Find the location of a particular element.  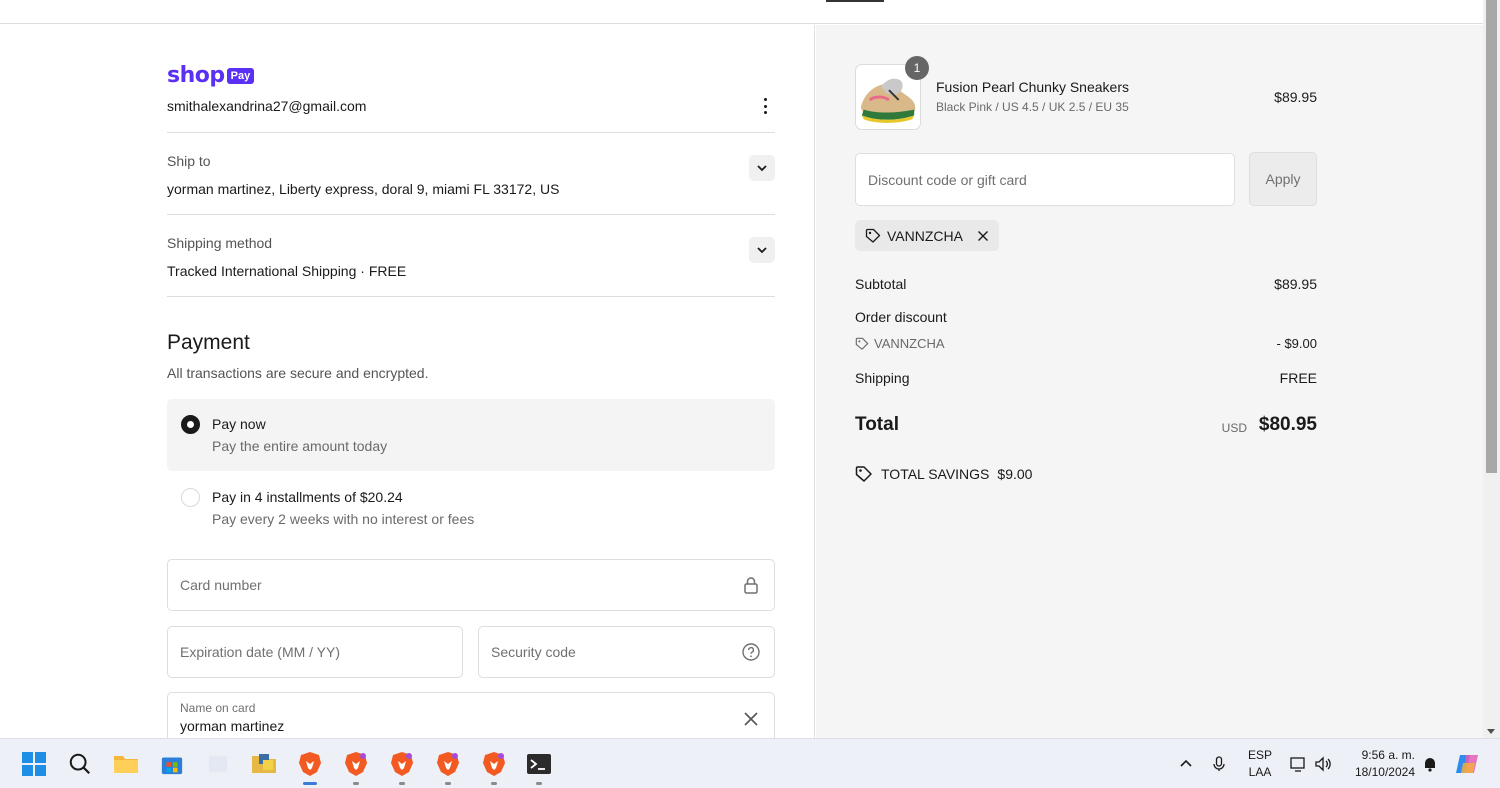

card-number-input is located at coordinates (422, 585).